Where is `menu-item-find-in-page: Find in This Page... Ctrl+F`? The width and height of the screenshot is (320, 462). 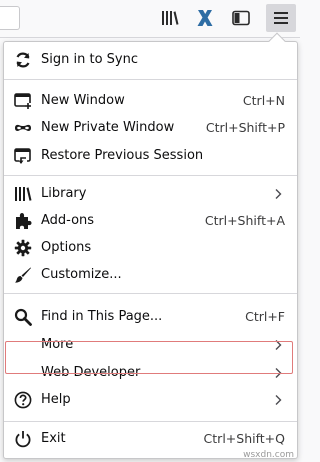
menu-item-find-in-page: Find in This Page... Ctrl+F is located at coordinates (150, 317).